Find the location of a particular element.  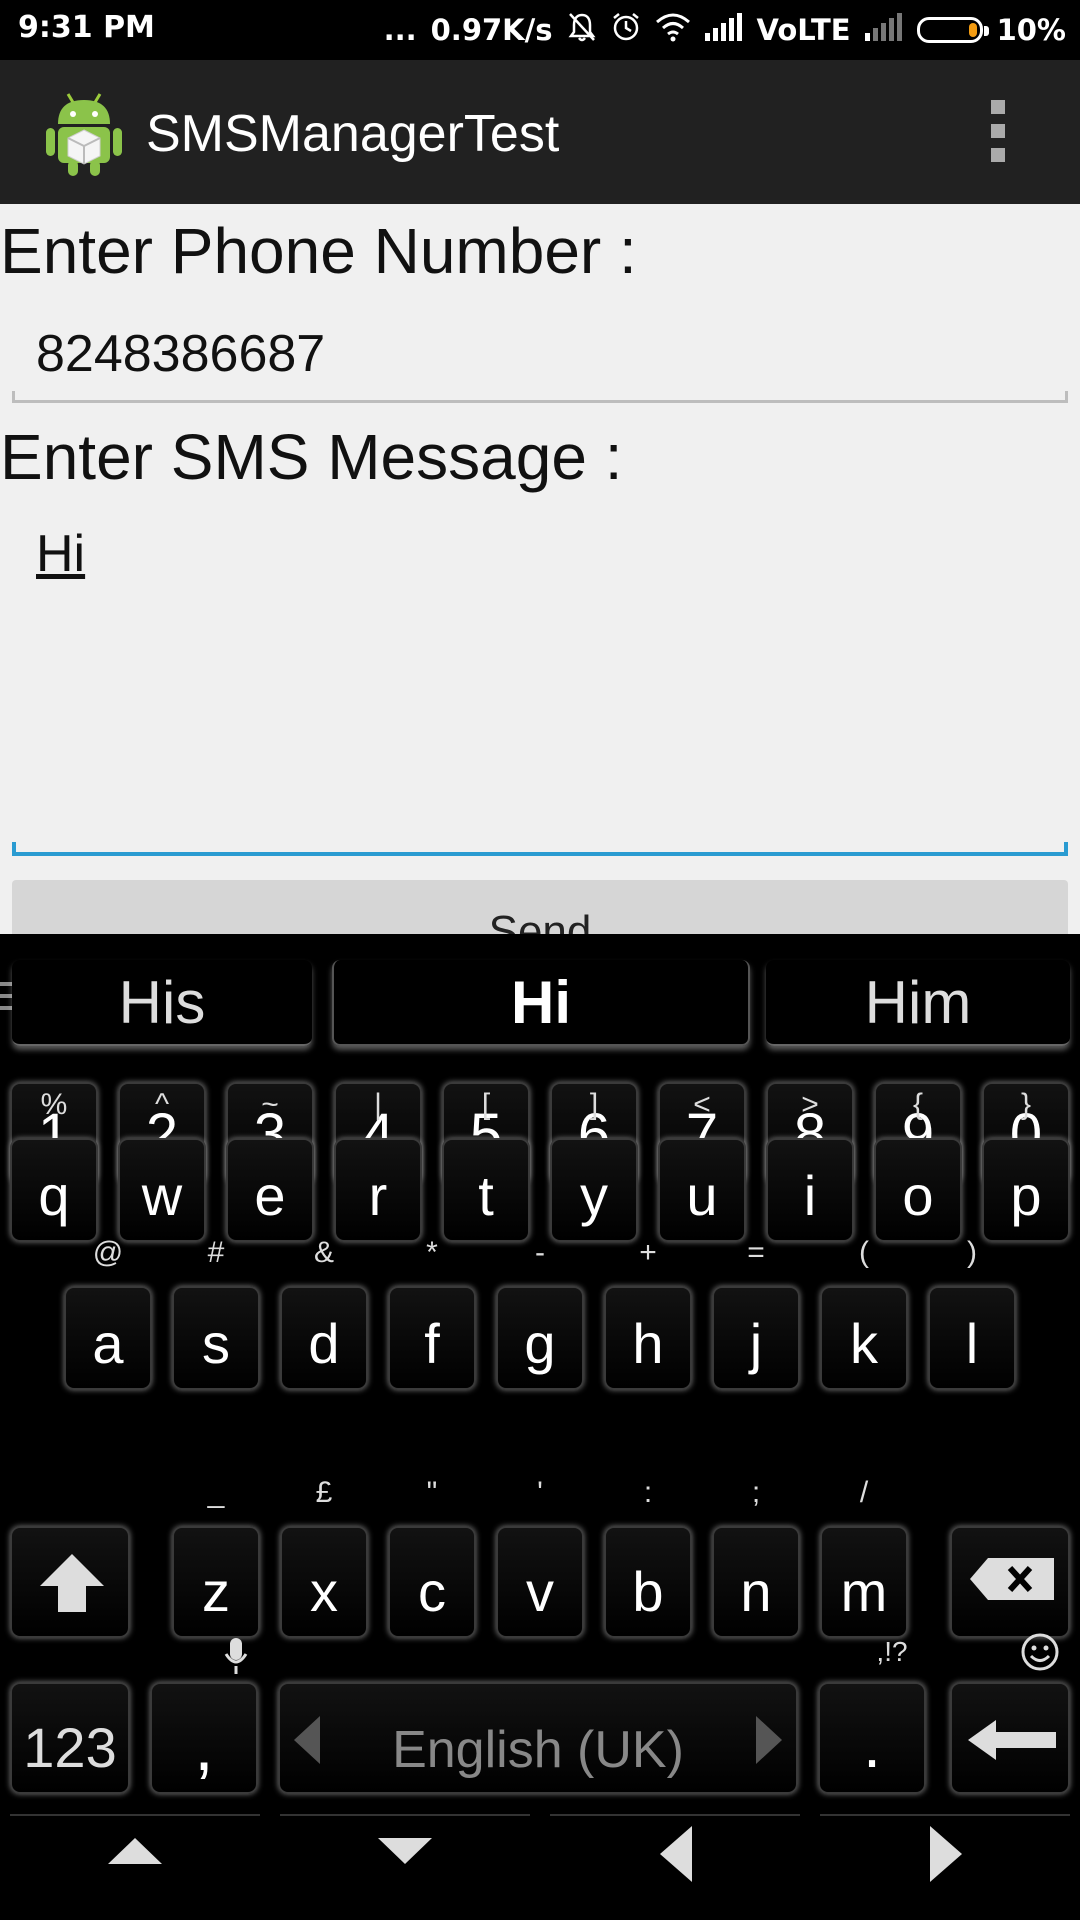

signal-weak-icon is located at coordinates (883, 30).